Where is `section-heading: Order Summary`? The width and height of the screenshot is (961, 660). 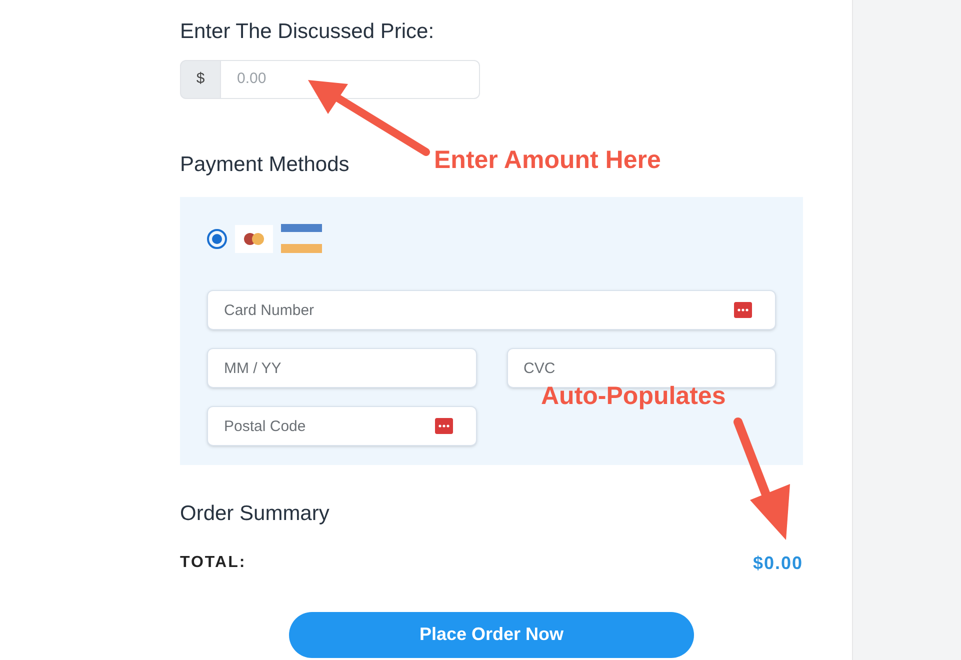
section-heading: Order Summary is located at coordinates (255, 514).